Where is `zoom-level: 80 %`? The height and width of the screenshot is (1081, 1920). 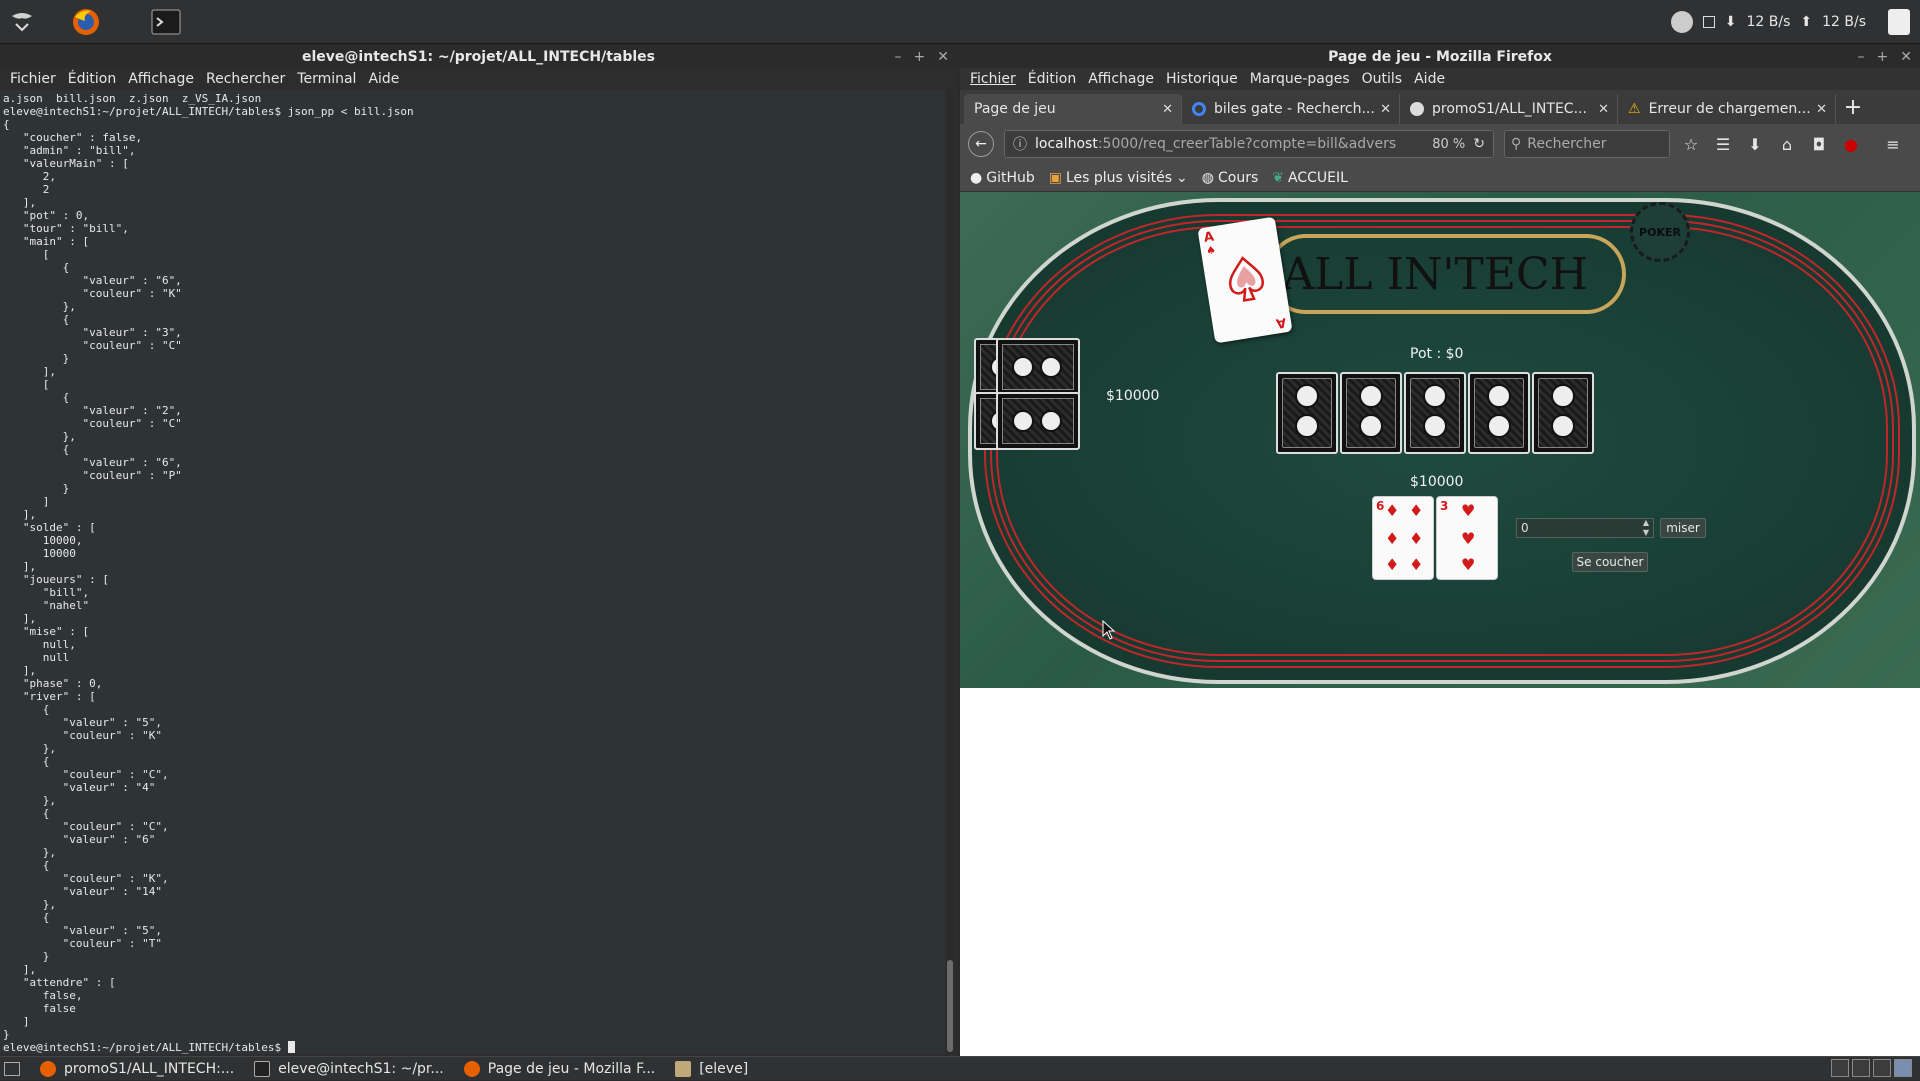 zoom-level: 80 % is located at coordinates (1448, 144).